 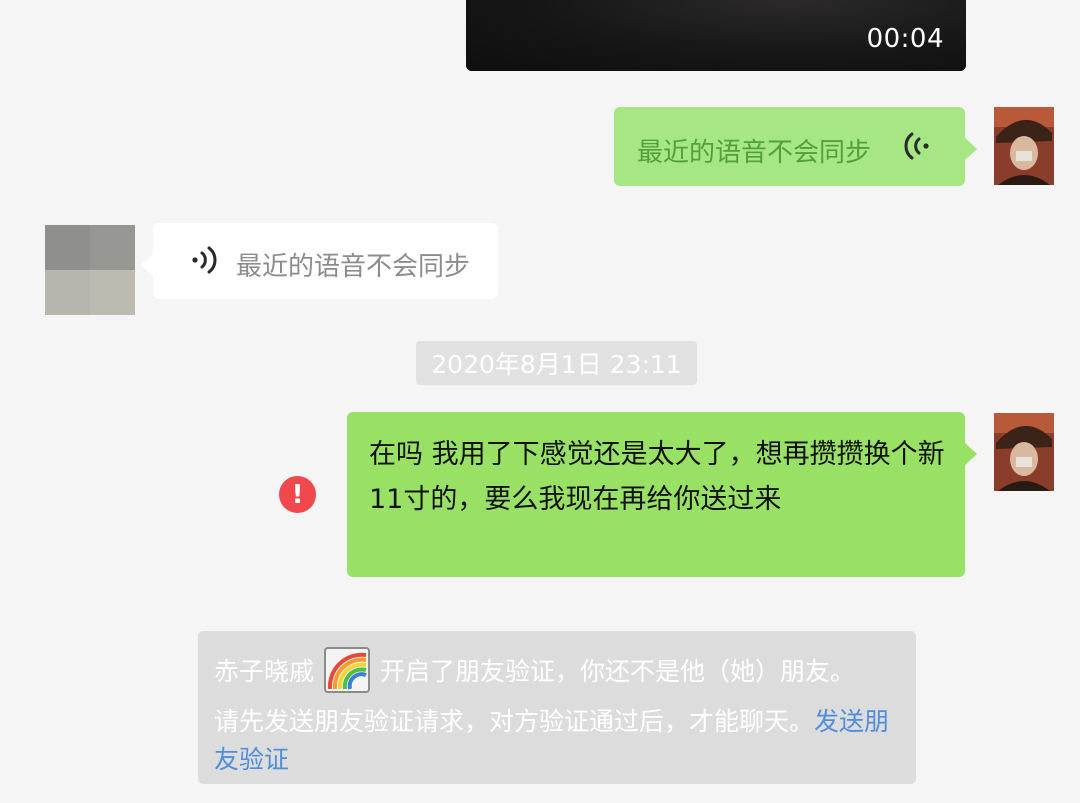 What do you see at coordinates (905, 39) in the screenshot?
I see `video-duration: 00:04` at bounding box center [905, 39].